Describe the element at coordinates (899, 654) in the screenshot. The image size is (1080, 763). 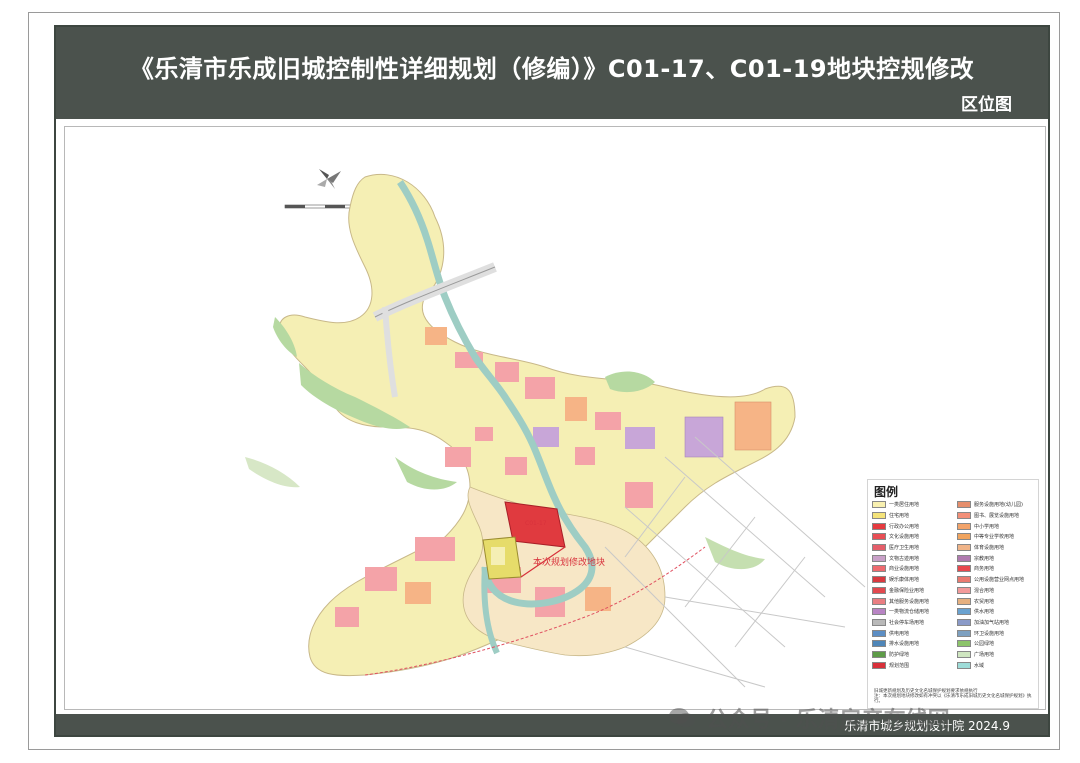
I see `legend-label: 防护绿地` at that location.